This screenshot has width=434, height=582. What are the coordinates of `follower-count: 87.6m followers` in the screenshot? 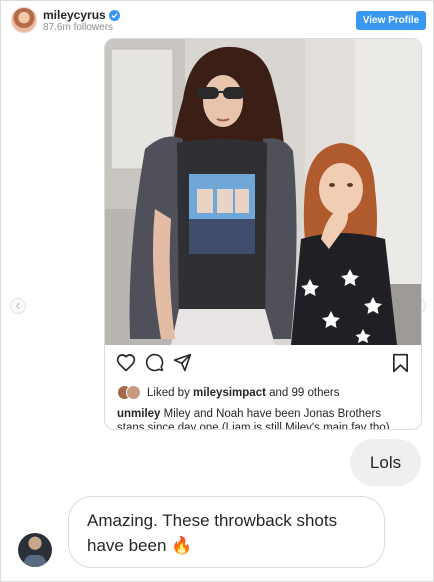 It's located at (78, 27).